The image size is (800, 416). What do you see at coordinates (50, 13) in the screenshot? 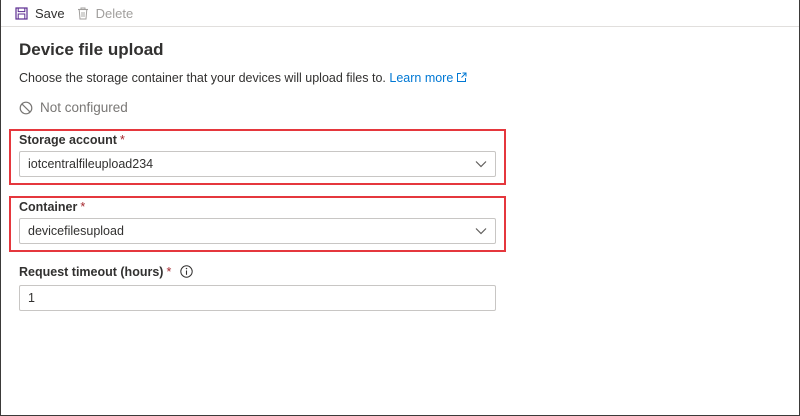
I see `save-label: Save` at bounding box center [50, 13].